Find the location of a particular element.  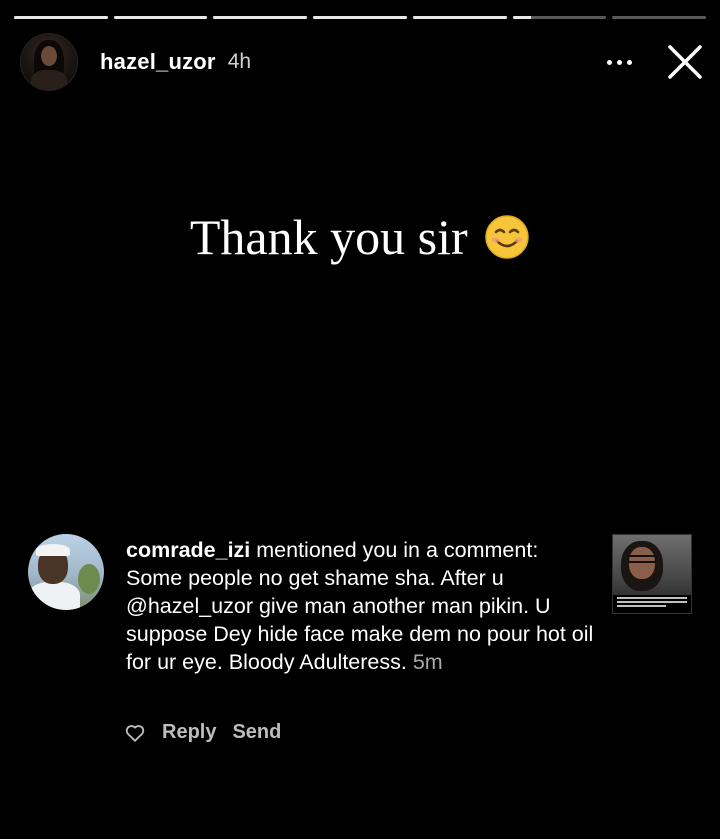

avatar is located at coordinates (49, 62).